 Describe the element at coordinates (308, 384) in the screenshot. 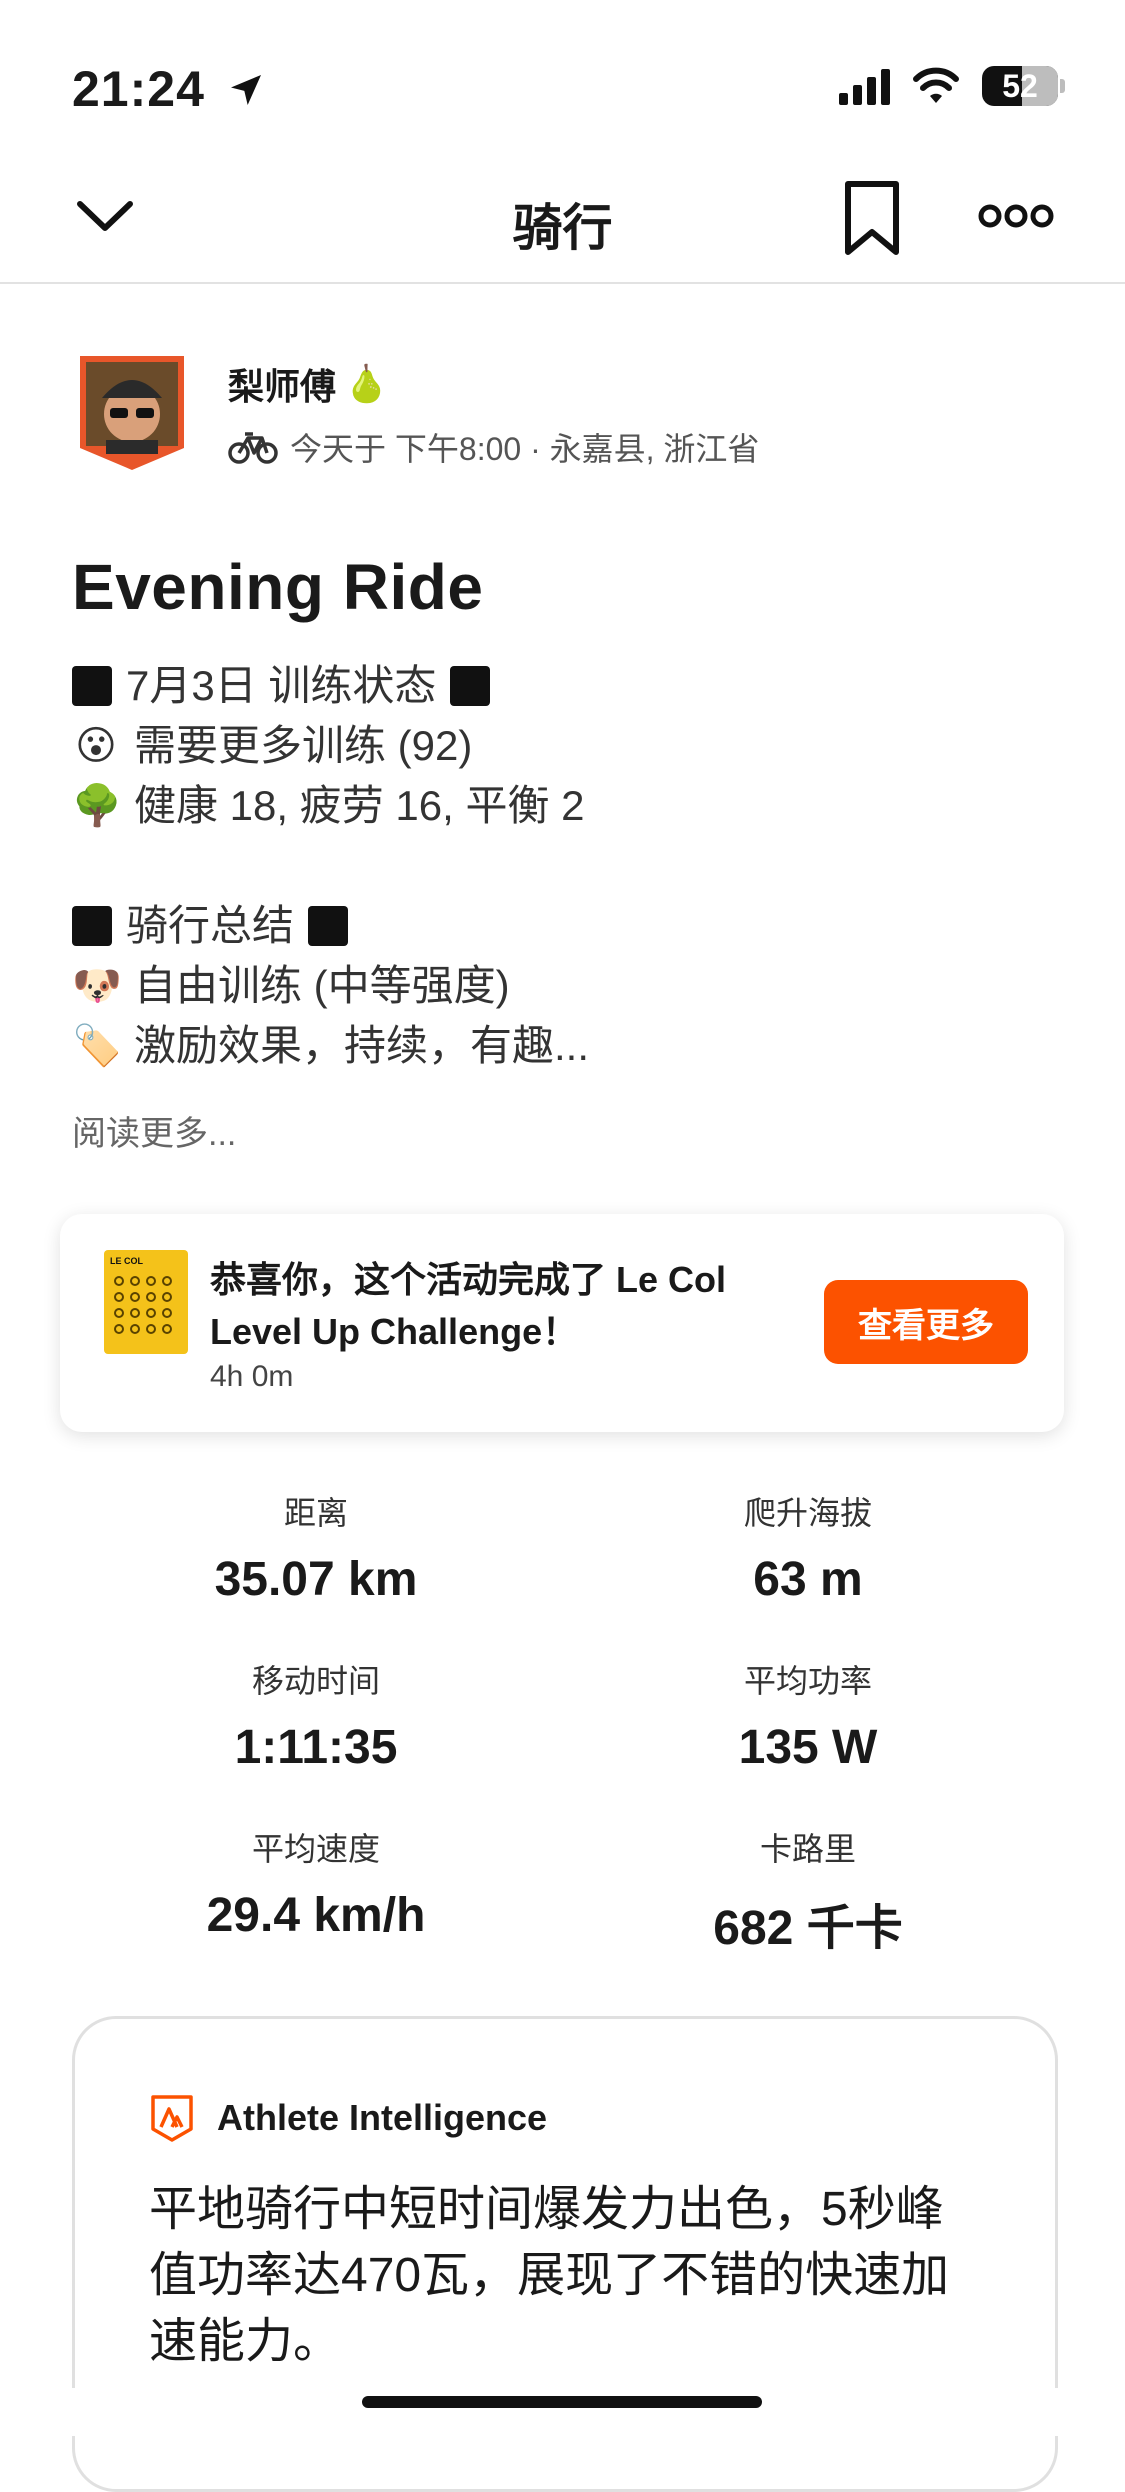

I see `athlete-name: 梨师傅 🍐` at that location.